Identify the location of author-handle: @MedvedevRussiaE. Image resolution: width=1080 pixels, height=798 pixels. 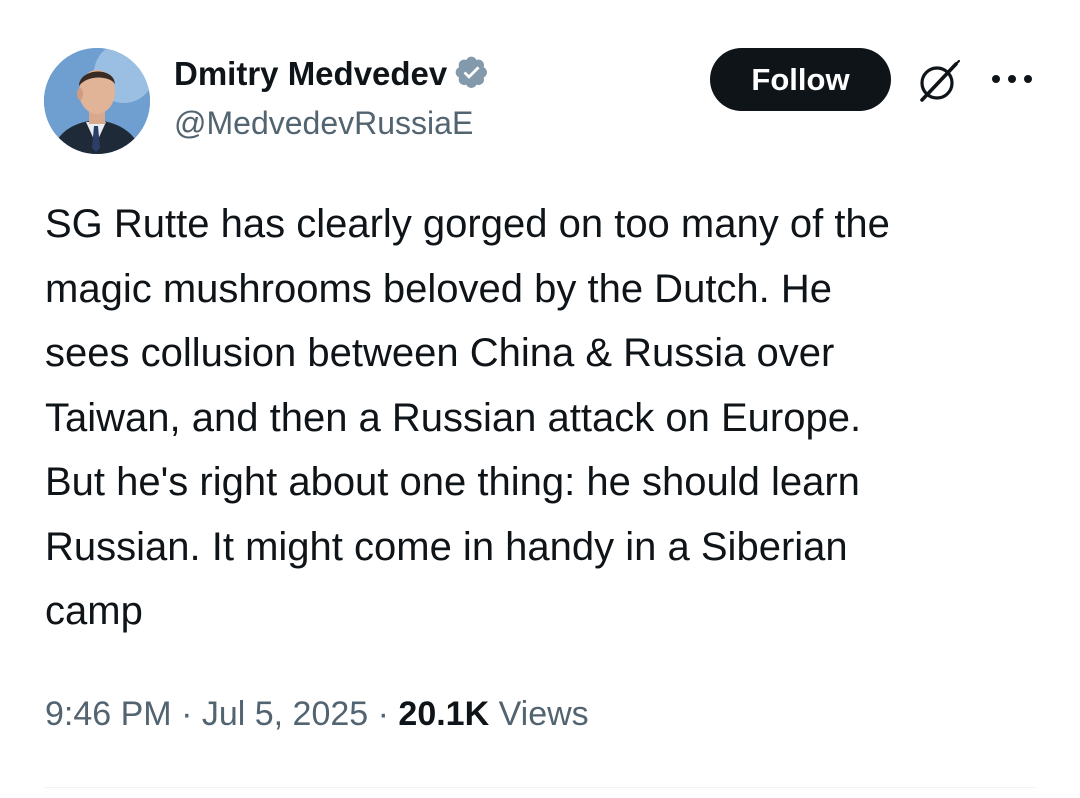
(323, 123).